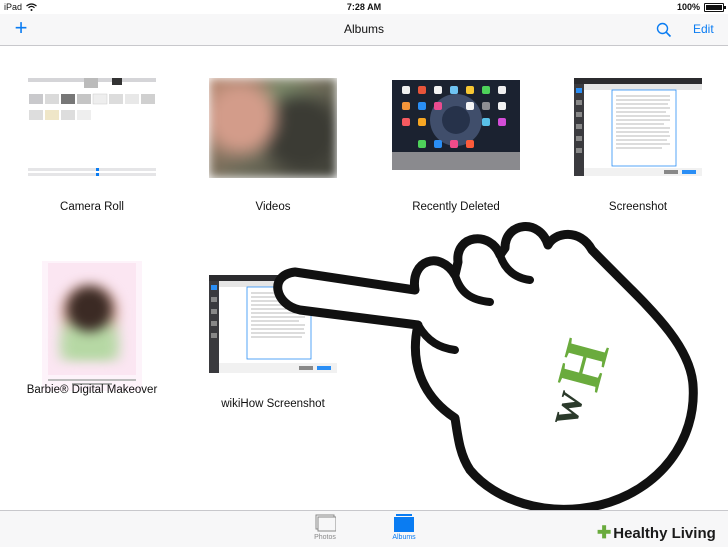 The image size is (728, 547). I want to click on healthy-living-watermark: ✚ Healthy Living, so click(656, 533).